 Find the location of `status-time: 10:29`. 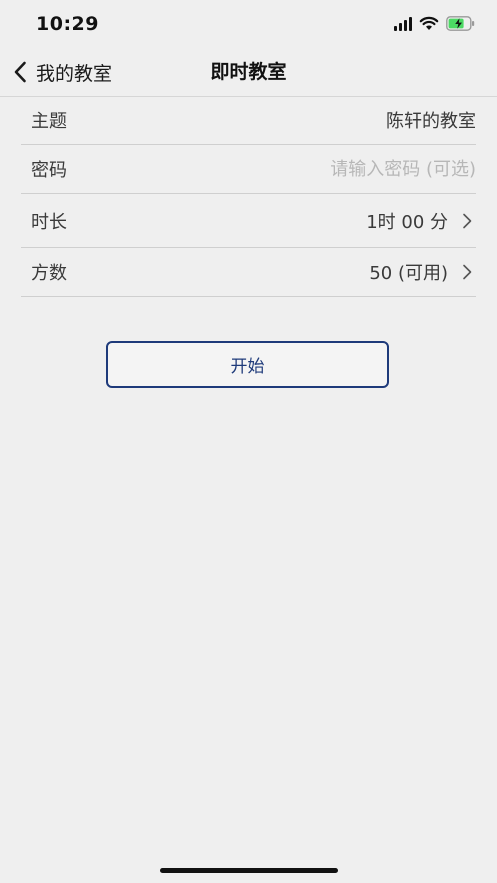

status-time: 10:29 is located at coordinates (67, 24).